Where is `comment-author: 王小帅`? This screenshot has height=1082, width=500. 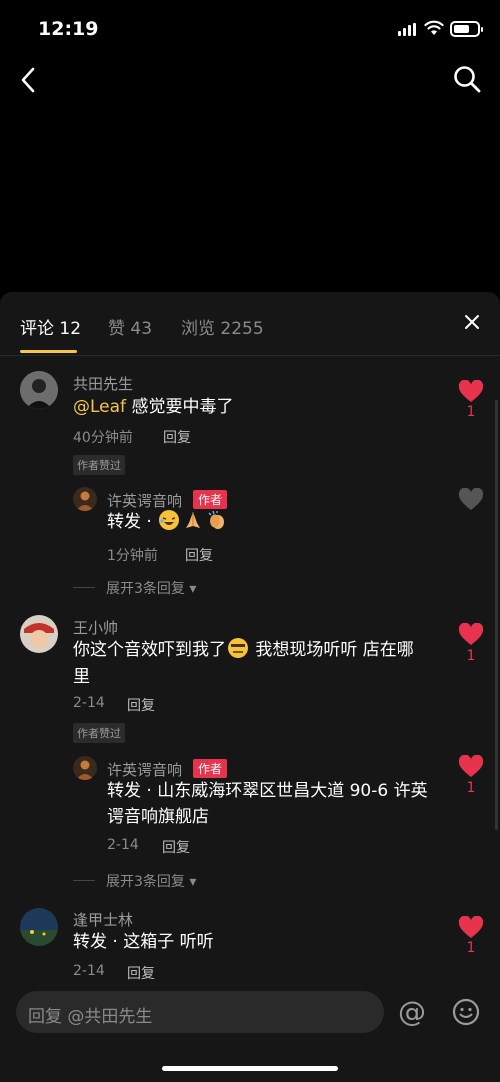 comment-author: 王小帅 is located at coordinates (95, 627).